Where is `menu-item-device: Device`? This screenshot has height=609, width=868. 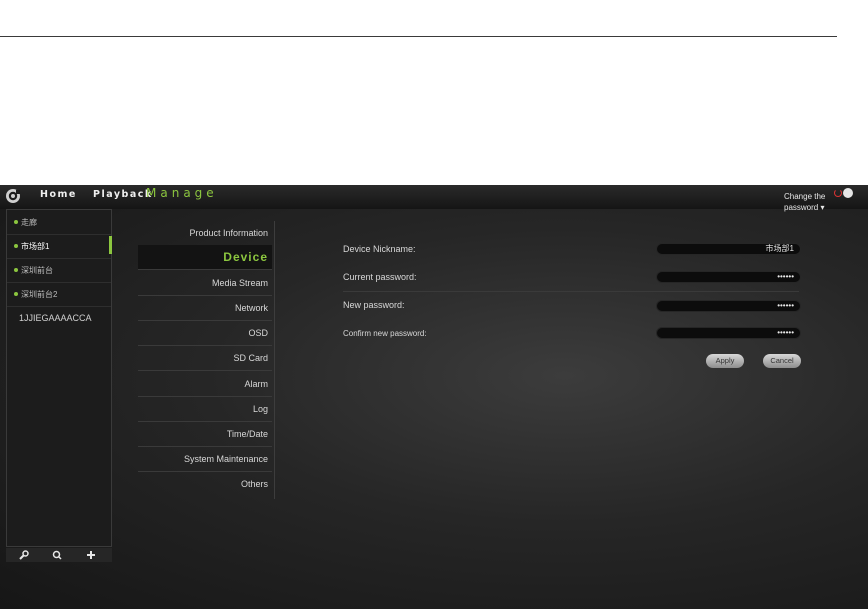 menu-item-device: Device is located at coordinates (205, 257).